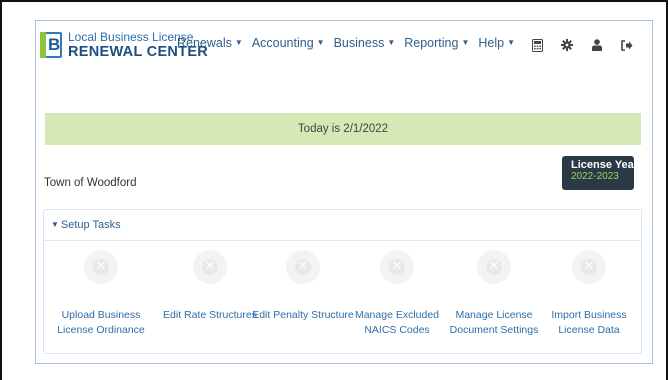 The image size is (668, 380). Describe the element at coordinates (589, 294) in the screenshot. I see `task-import-license-data: ✕ Import Business License Data` at that location.